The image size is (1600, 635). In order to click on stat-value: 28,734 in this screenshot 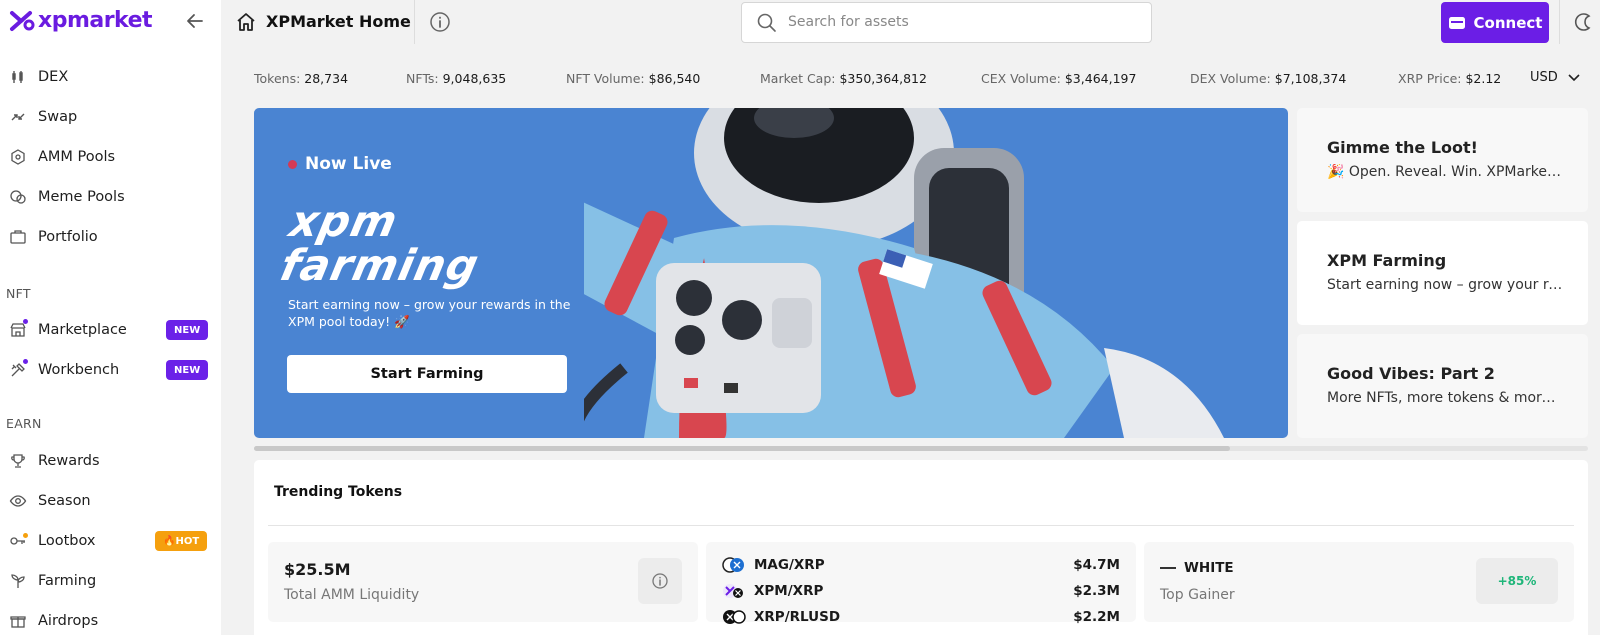, I will do `click(326, 78)`.